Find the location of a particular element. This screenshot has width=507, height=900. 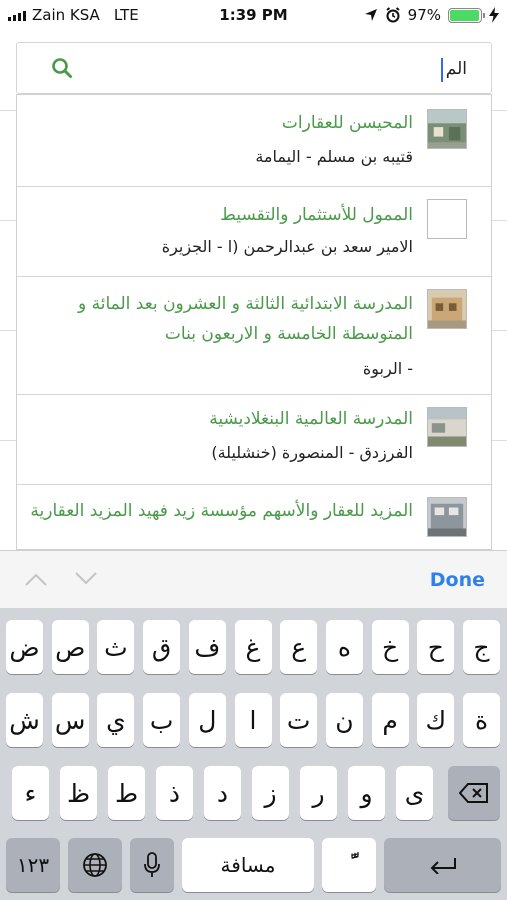

result-address: - الربوة is located at coordinates (387, 368).